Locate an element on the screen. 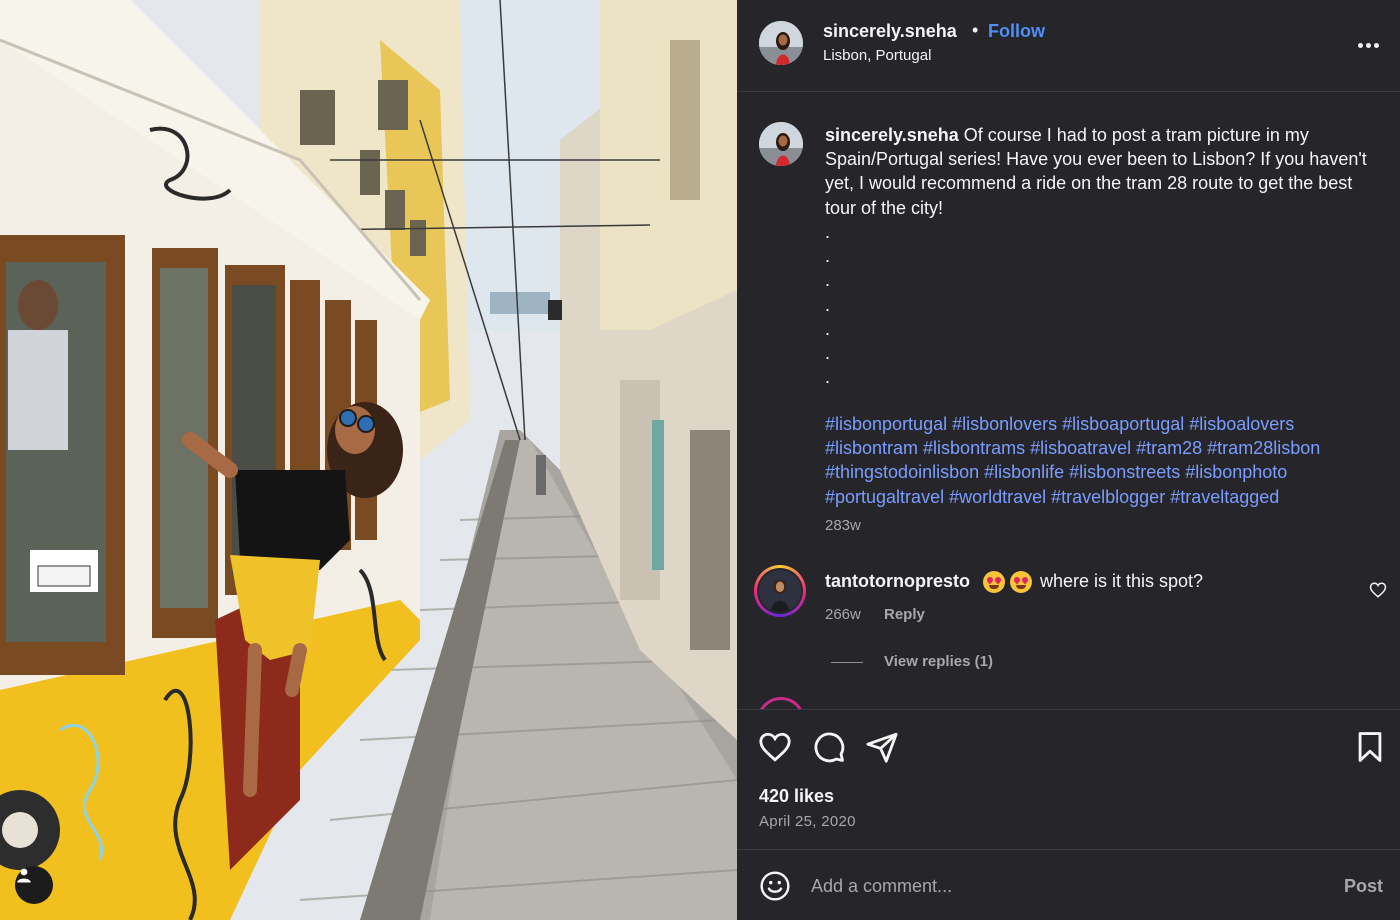 The height and width of the screenshot is (920, 1400). post-comment-button: Post is located at coordinates (1363, 886).